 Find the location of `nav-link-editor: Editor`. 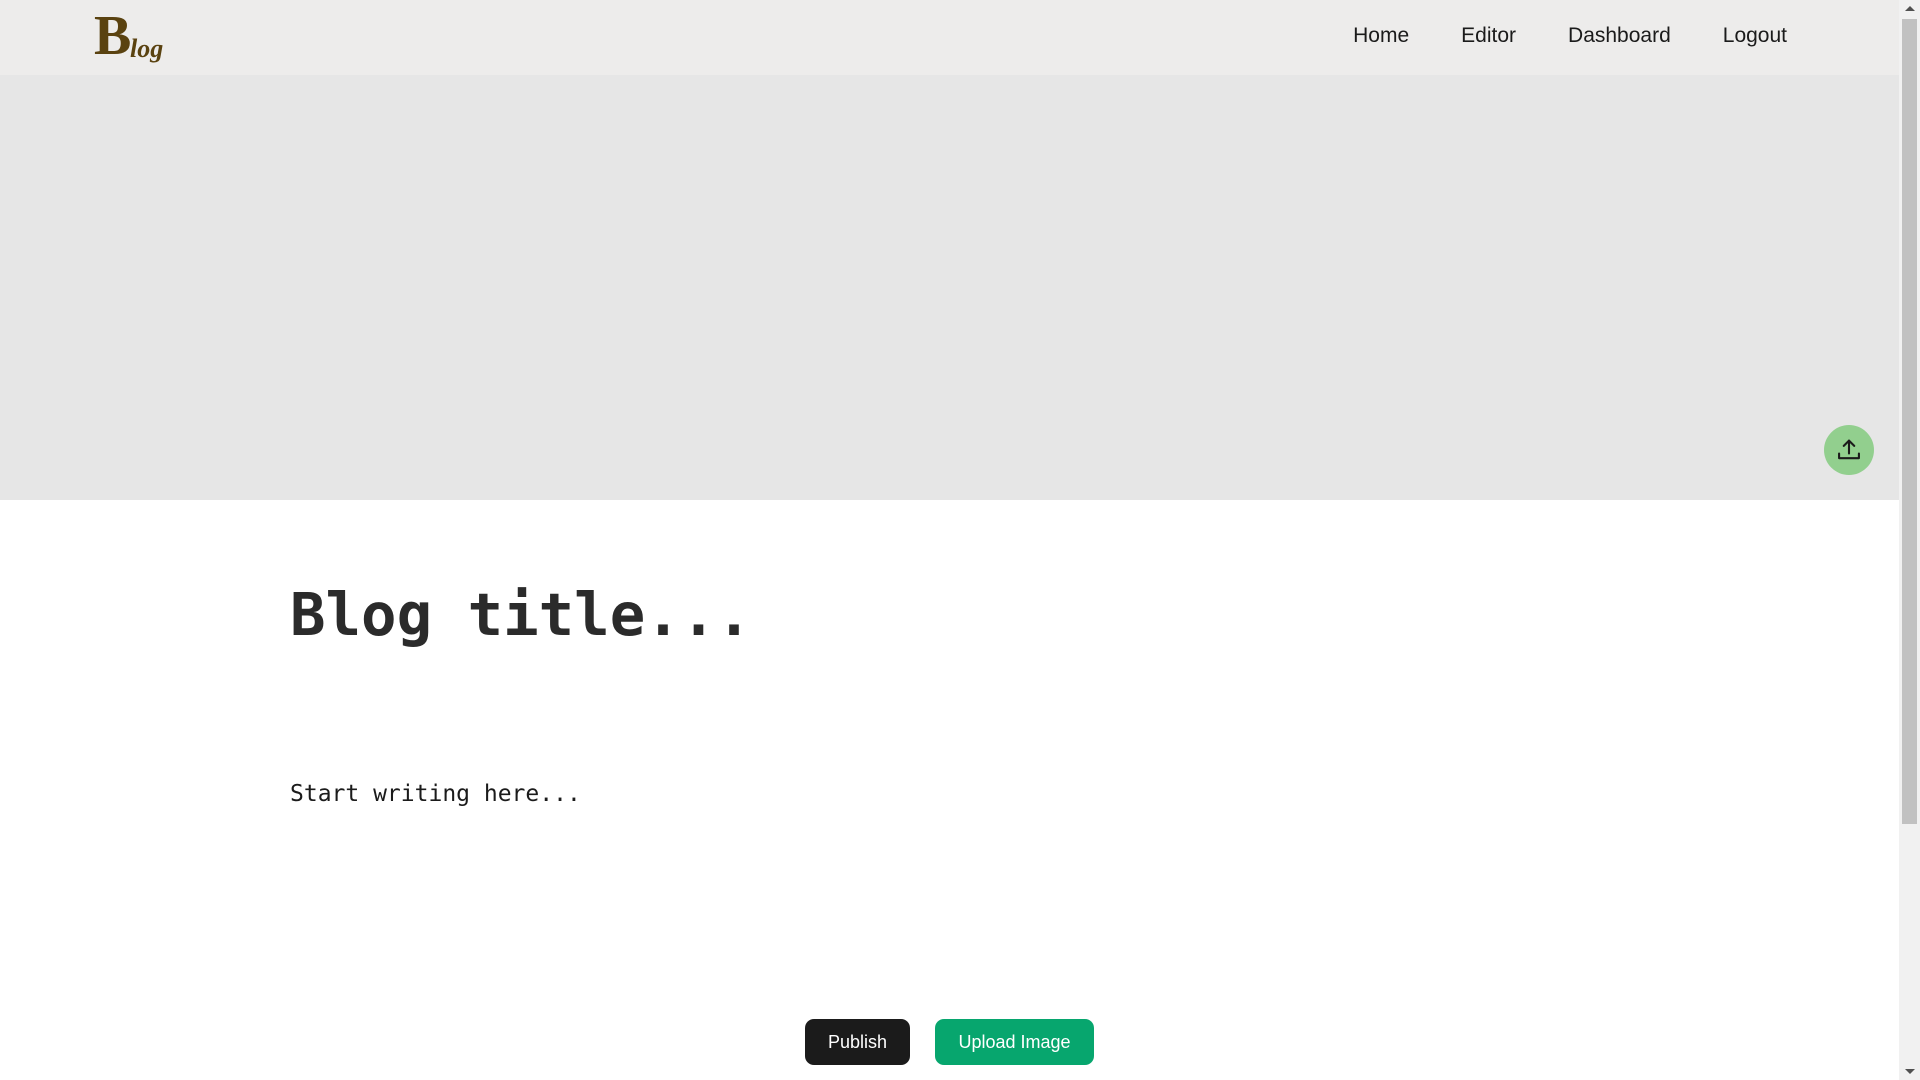

nav-link-editor: Editor is located at coordinates (1488, 36).